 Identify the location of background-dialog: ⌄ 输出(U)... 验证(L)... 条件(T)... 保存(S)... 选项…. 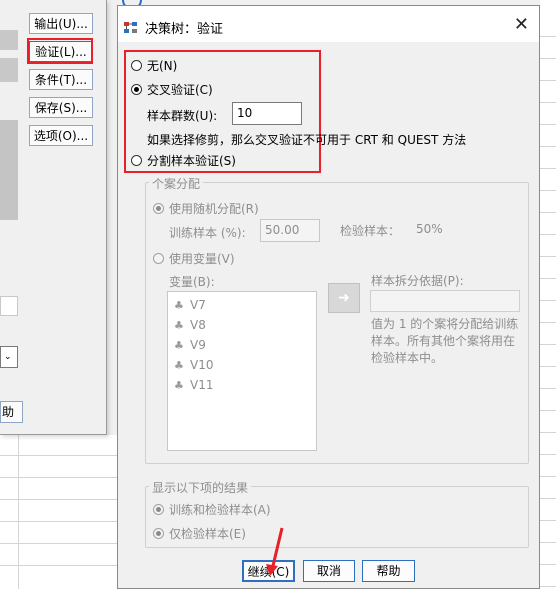
(53, 217).